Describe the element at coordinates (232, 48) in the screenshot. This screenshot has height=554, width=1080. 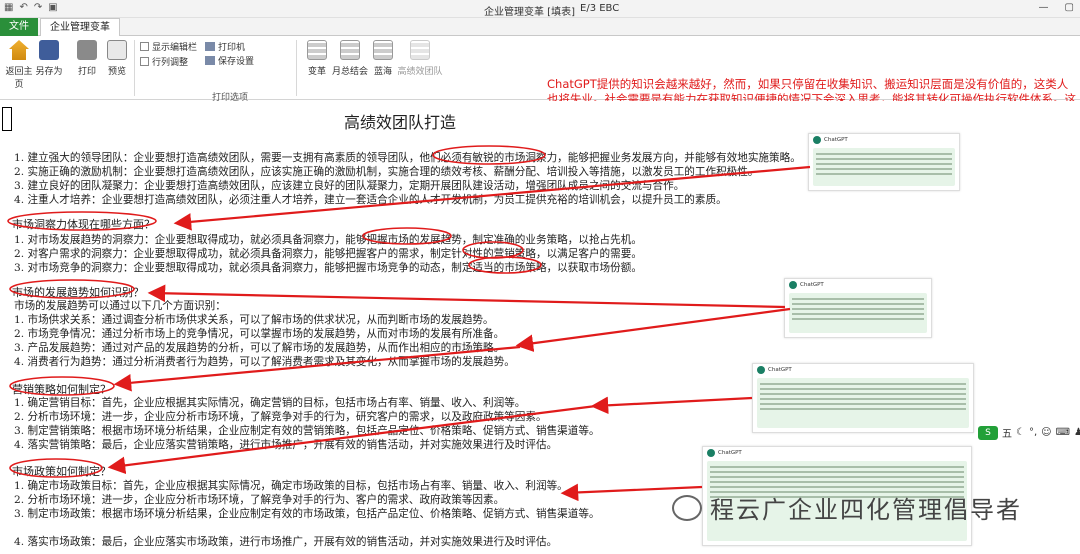
I see `printer-small-label: 打印机` at that location.